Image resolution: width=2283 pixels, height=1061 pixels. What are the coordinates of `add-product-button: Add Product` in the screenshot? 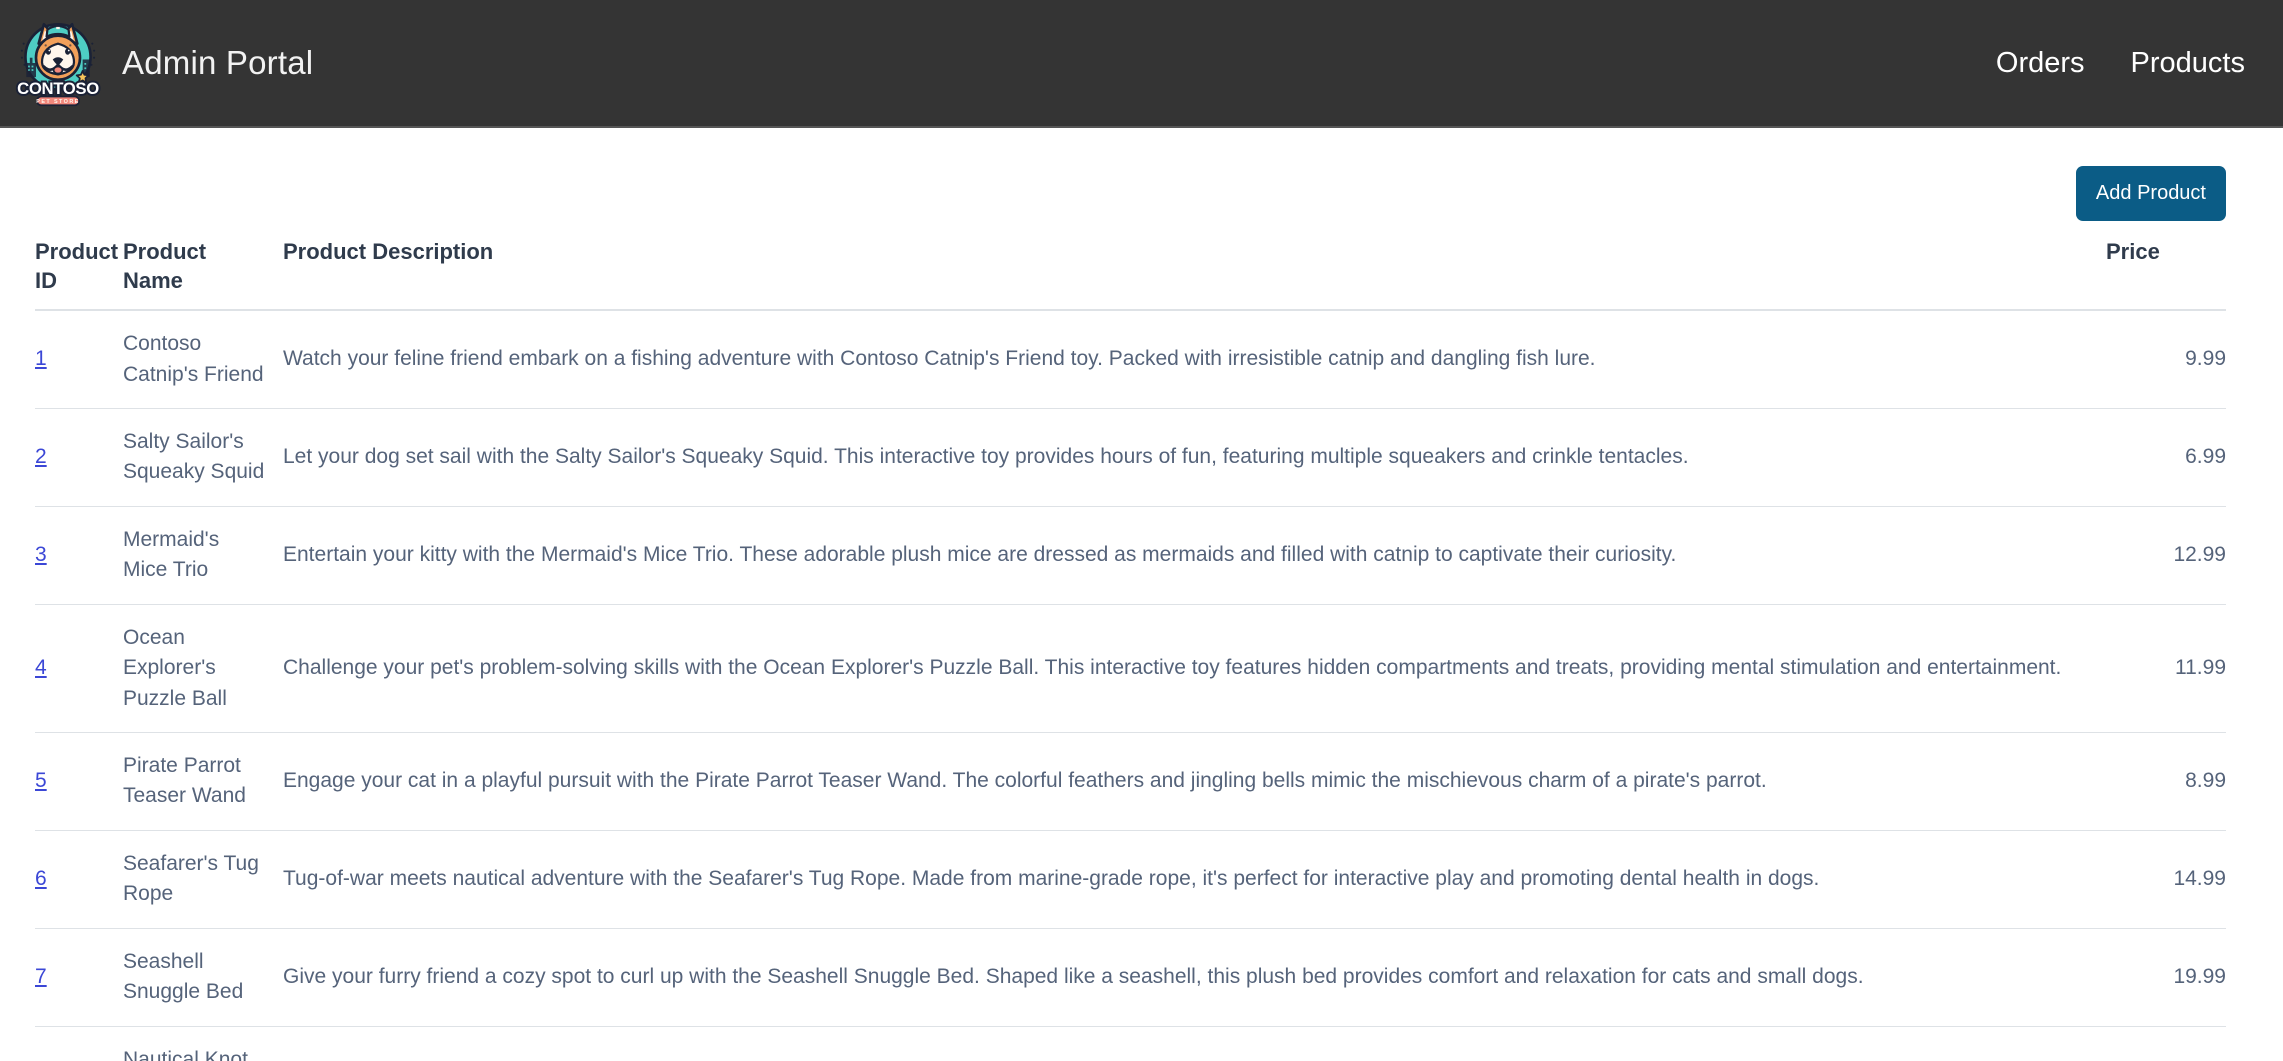 It's located at (2150, 193).